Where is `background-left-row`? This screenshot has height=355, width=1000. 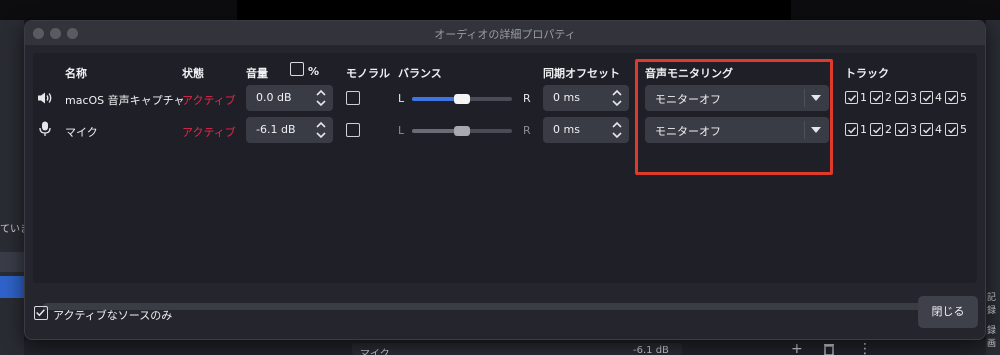
background-left-row is located at coordinates (12, 262).